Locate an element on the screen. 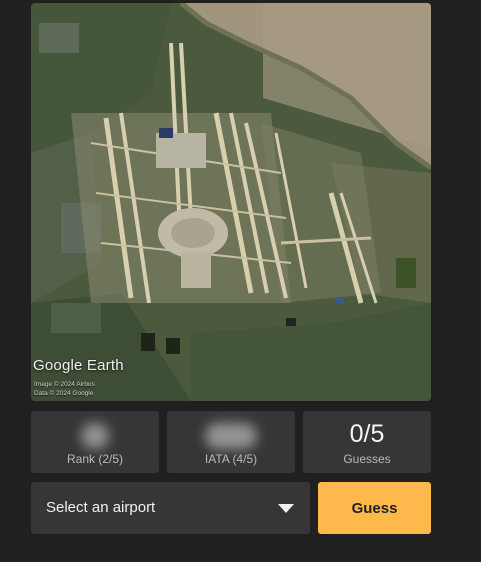  rank-hidden-value is located at coordinates (95, 436).